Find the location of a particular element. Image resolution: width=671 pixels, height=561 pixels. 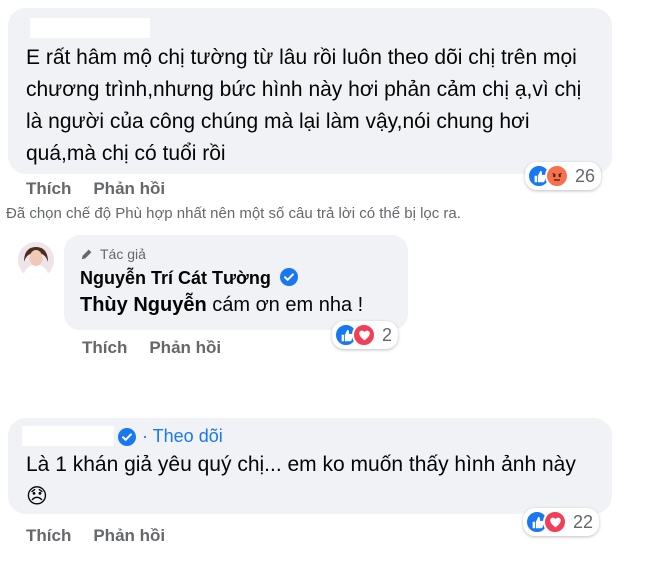

follow-row: · Theo dõi is located at coordinates (170, 436).